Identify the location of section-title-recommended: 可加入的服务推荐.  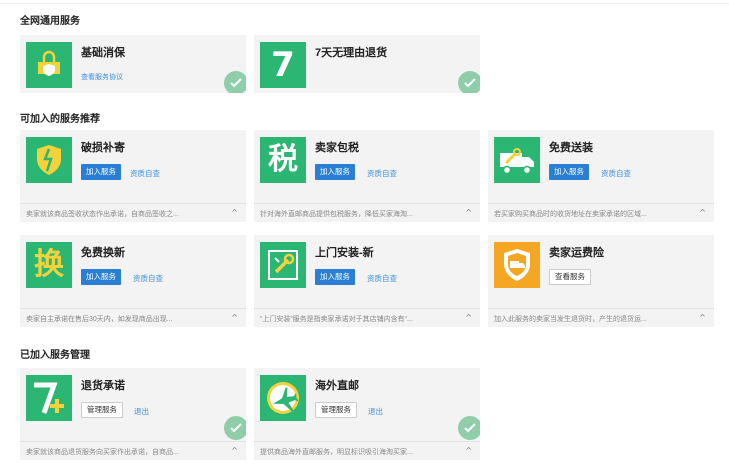
(60, 119).